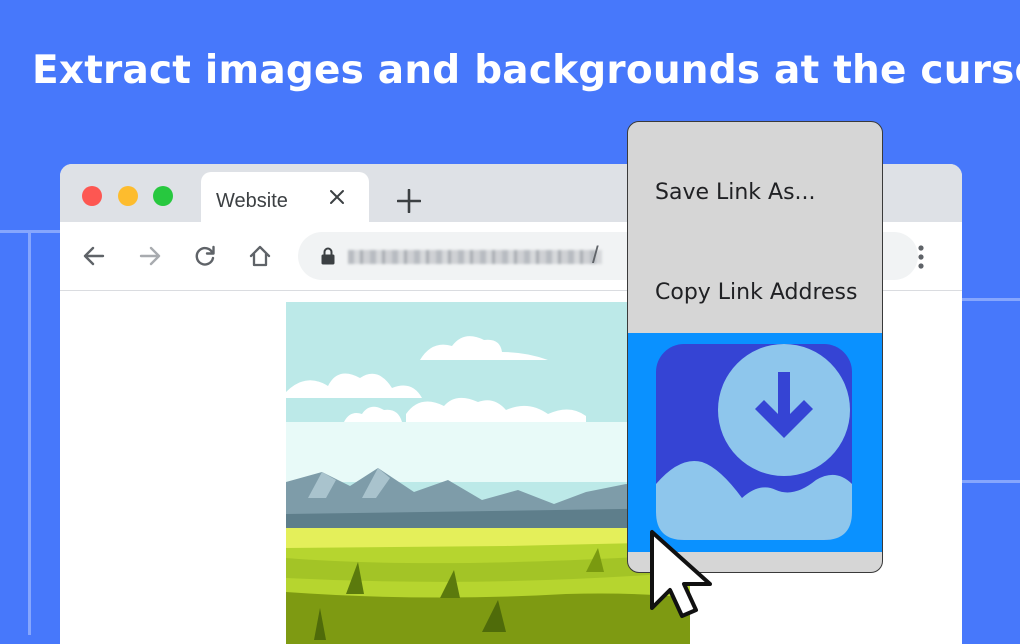 Image resolution: width=1020 pixels, height=644 pixels. I want to click on tab-title: Website, so click(252, 201).